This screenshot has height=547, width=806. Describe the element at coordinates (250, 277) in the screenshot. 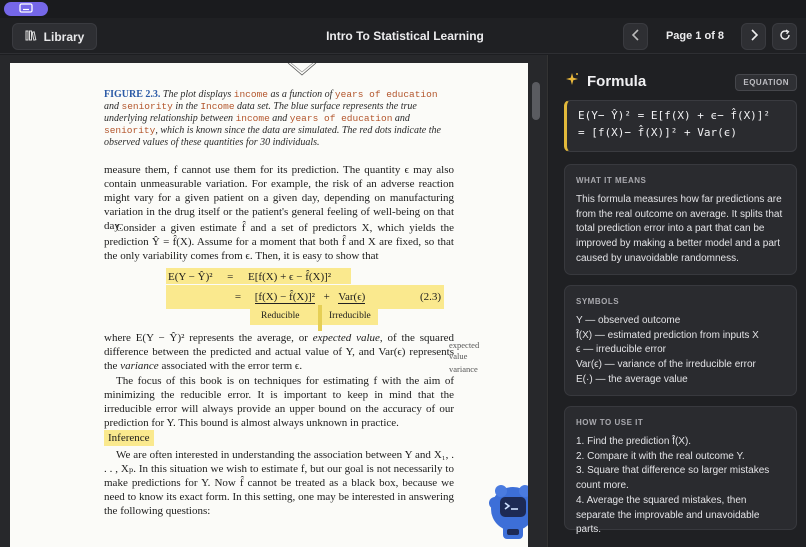

I see `equation-line-1: E(Y − Ŷ)² = E[f(X) + ϵ − f̂(X)]²` at that location.